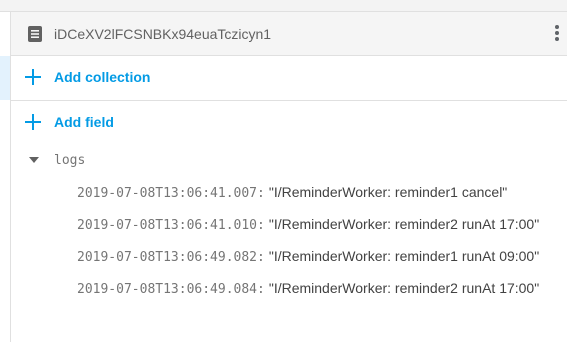  What do you see at coordinates (70, 160) in the screenshot?
I see `field-name: logs` at bounding box center [70, 160].